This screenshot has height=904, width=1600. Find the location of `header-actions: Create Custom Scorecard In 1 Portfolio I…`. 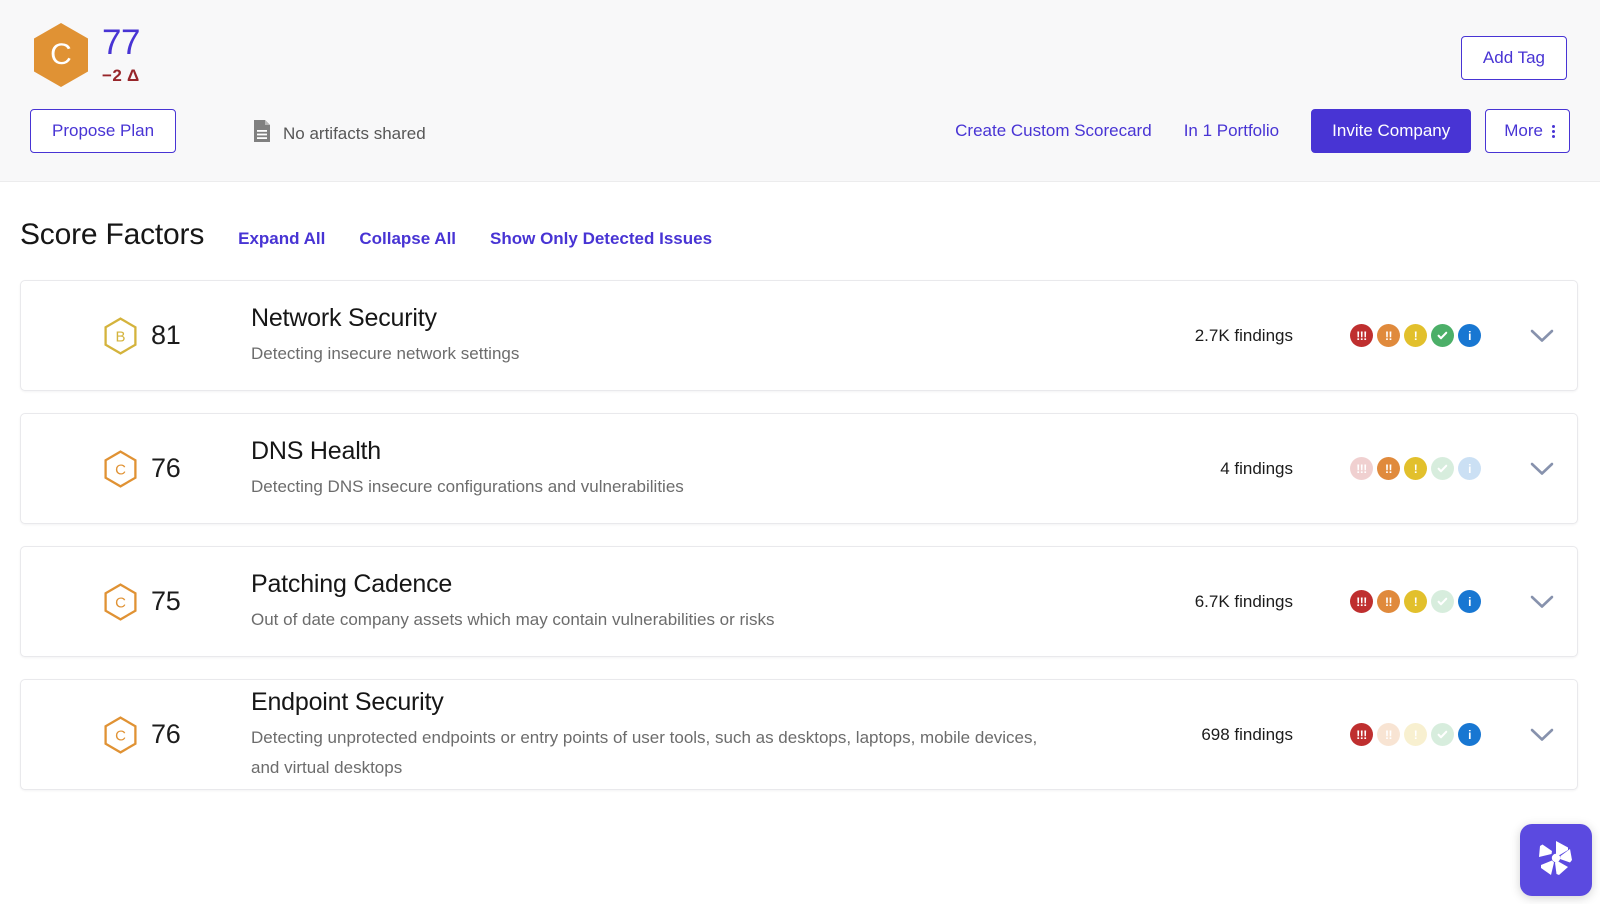

header-actions: Create Custom Scorecard In 1 Portfolio I… is located at coordinates (1254, 131).